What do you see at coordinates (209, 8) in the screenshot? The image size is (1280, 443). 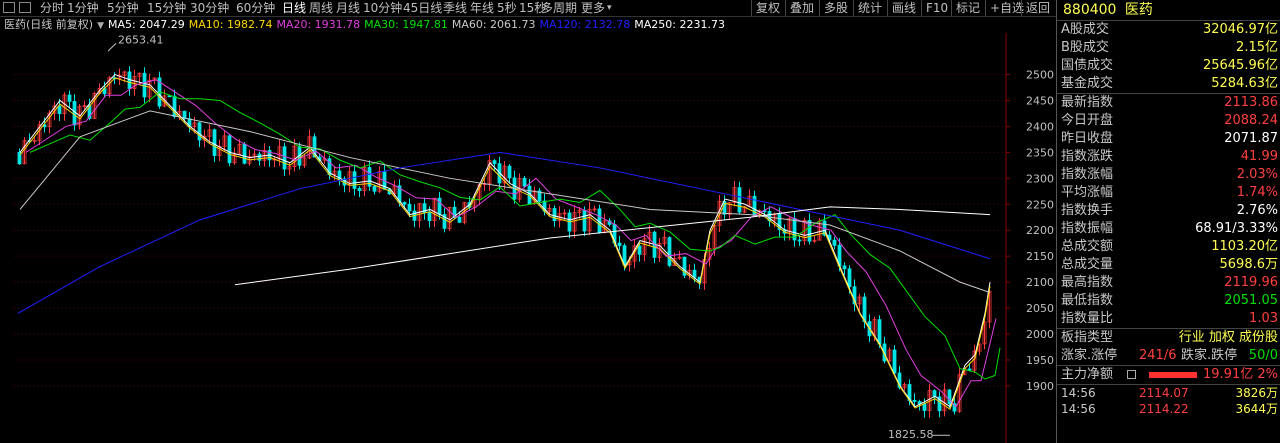 I see `tab-period-4: 30分钟` at bounding box center [209, 8].